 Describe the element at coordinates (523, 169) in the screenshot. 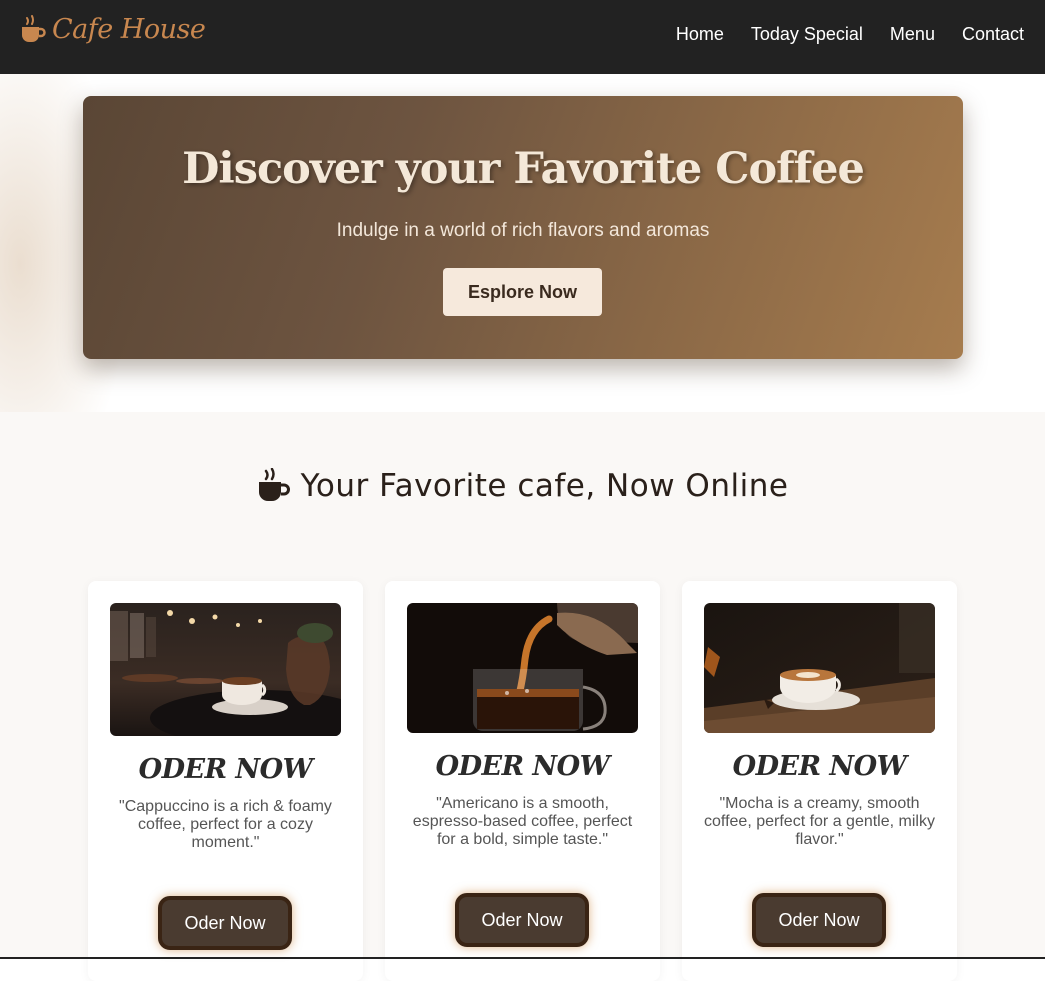

I see `hero-title: Discover your Favorite Coffee` at that location.